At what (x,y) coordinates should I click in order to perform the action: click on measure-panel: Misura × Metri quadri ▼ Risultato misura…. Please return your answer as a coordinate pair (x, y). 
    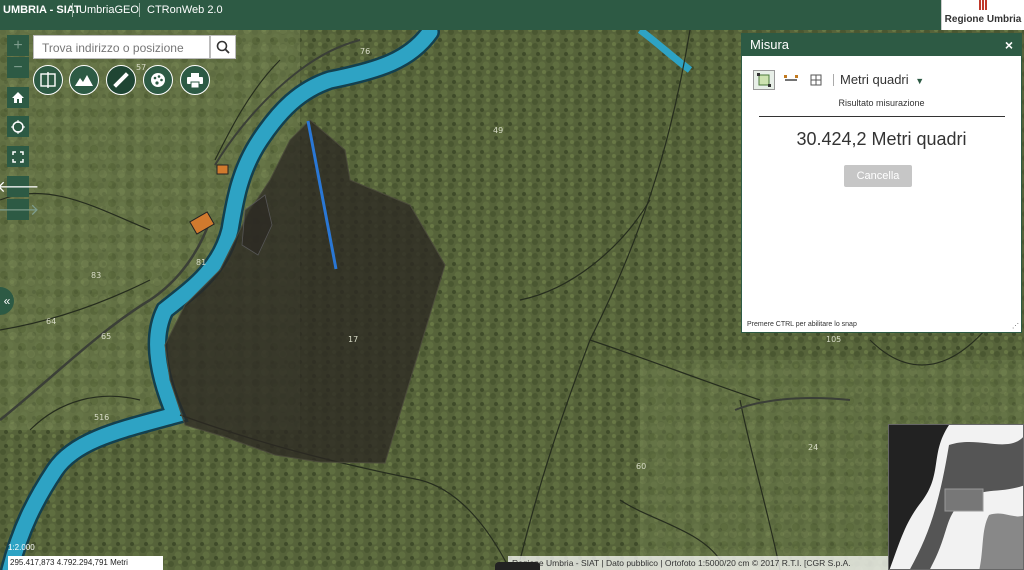
    Looking at the image, I should click on (881, 183).